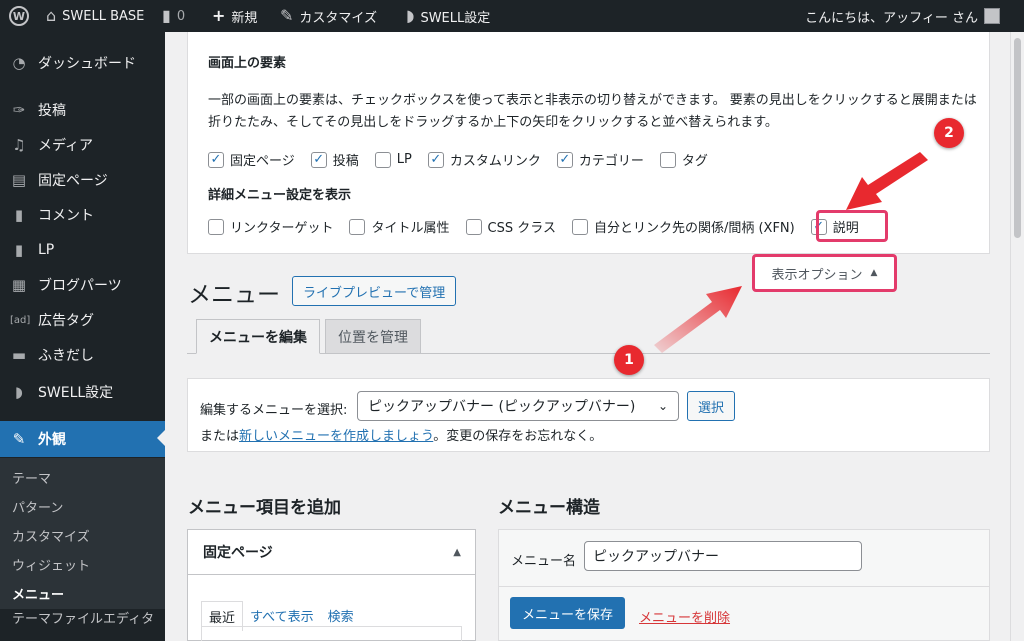 Image resolution: width=1024 pixels, height=641 pixels. What do you see at coordinates (404, 159) in the screenshot?
I see `checkbox-label: LP` at bounding box center [404, 159].